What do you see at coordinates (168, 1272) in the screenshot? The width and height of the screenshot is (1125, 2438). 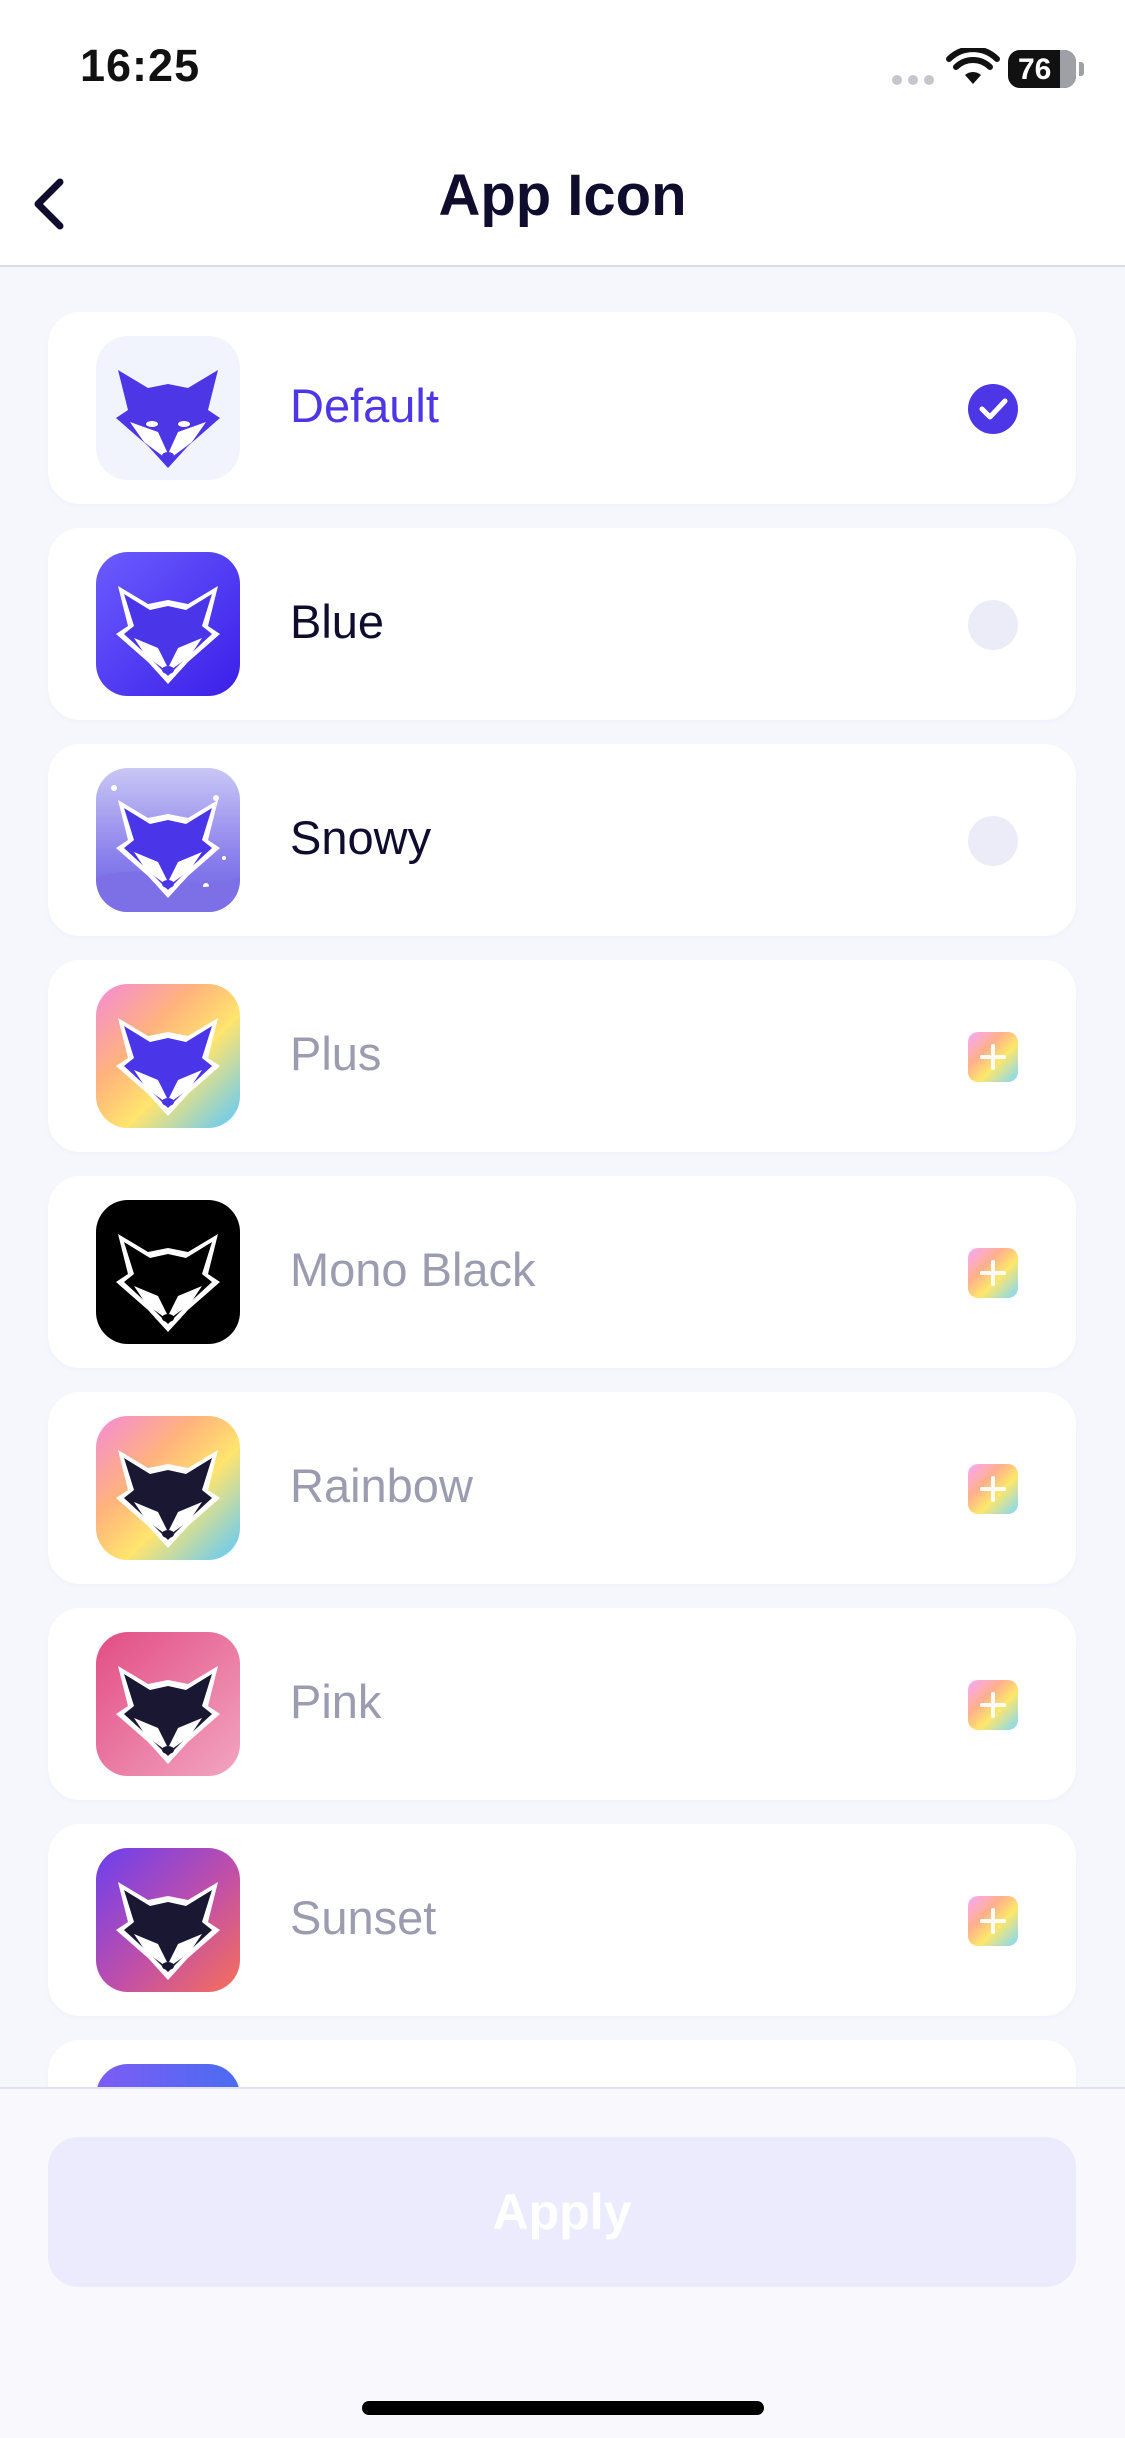 I see `fox-icon-mono-black` at bounding box center [168, 1272].